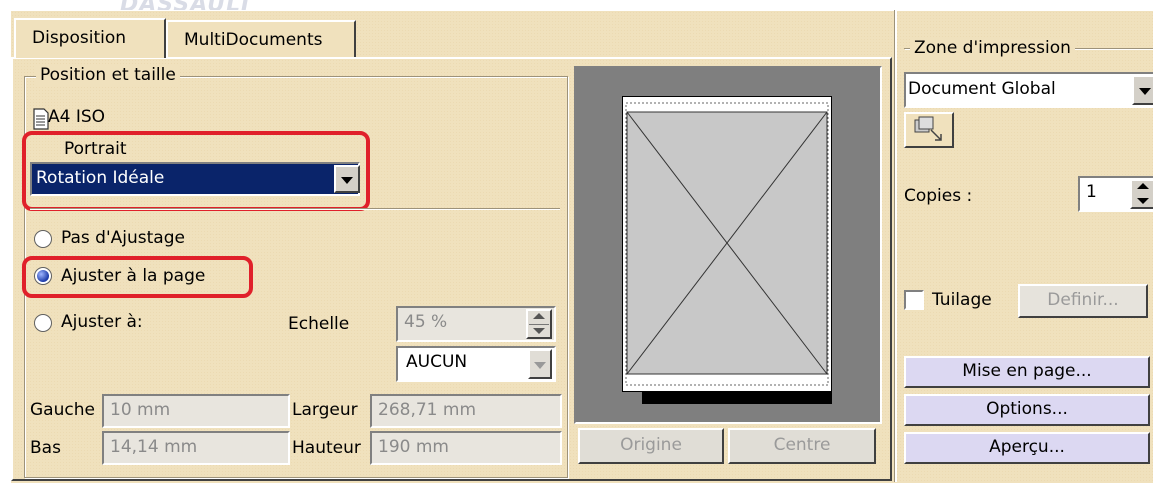 Image resolution: width=1153 pixels, height=488 pixels. I want to click on radio-no-fit-label: Pas d'Ajustage, so click(123, 238).